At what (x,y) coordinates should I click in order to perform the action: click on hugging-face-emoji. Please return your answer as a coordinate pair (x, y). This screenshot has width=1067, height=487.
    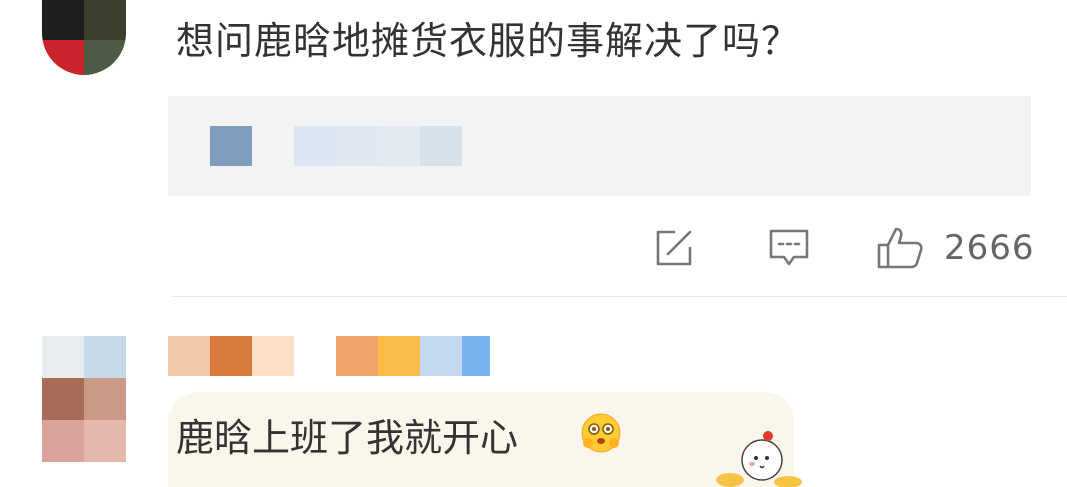
    Looking at the image, I should click on (601, 433).